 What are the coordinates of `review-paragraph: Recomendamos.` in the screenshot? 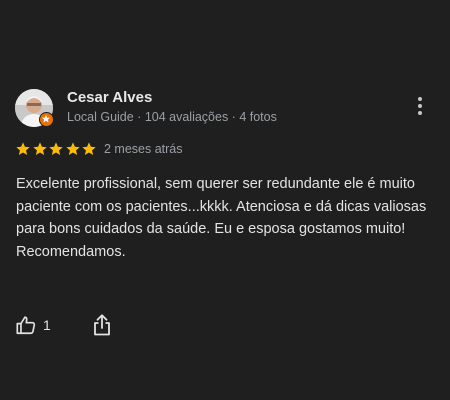 It's located at (71, 251).